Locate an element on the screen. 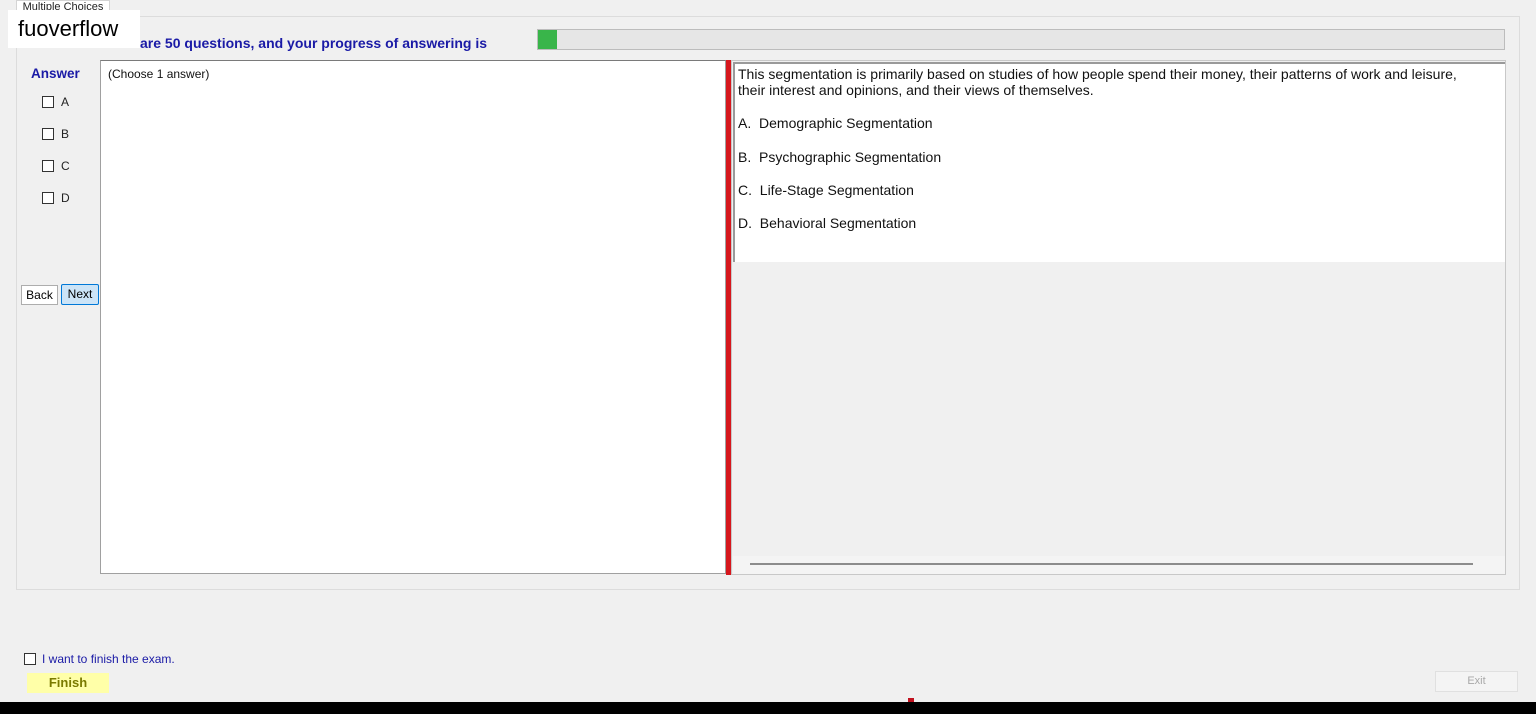  answer-option-b: B is located at coordinates (55, 134).